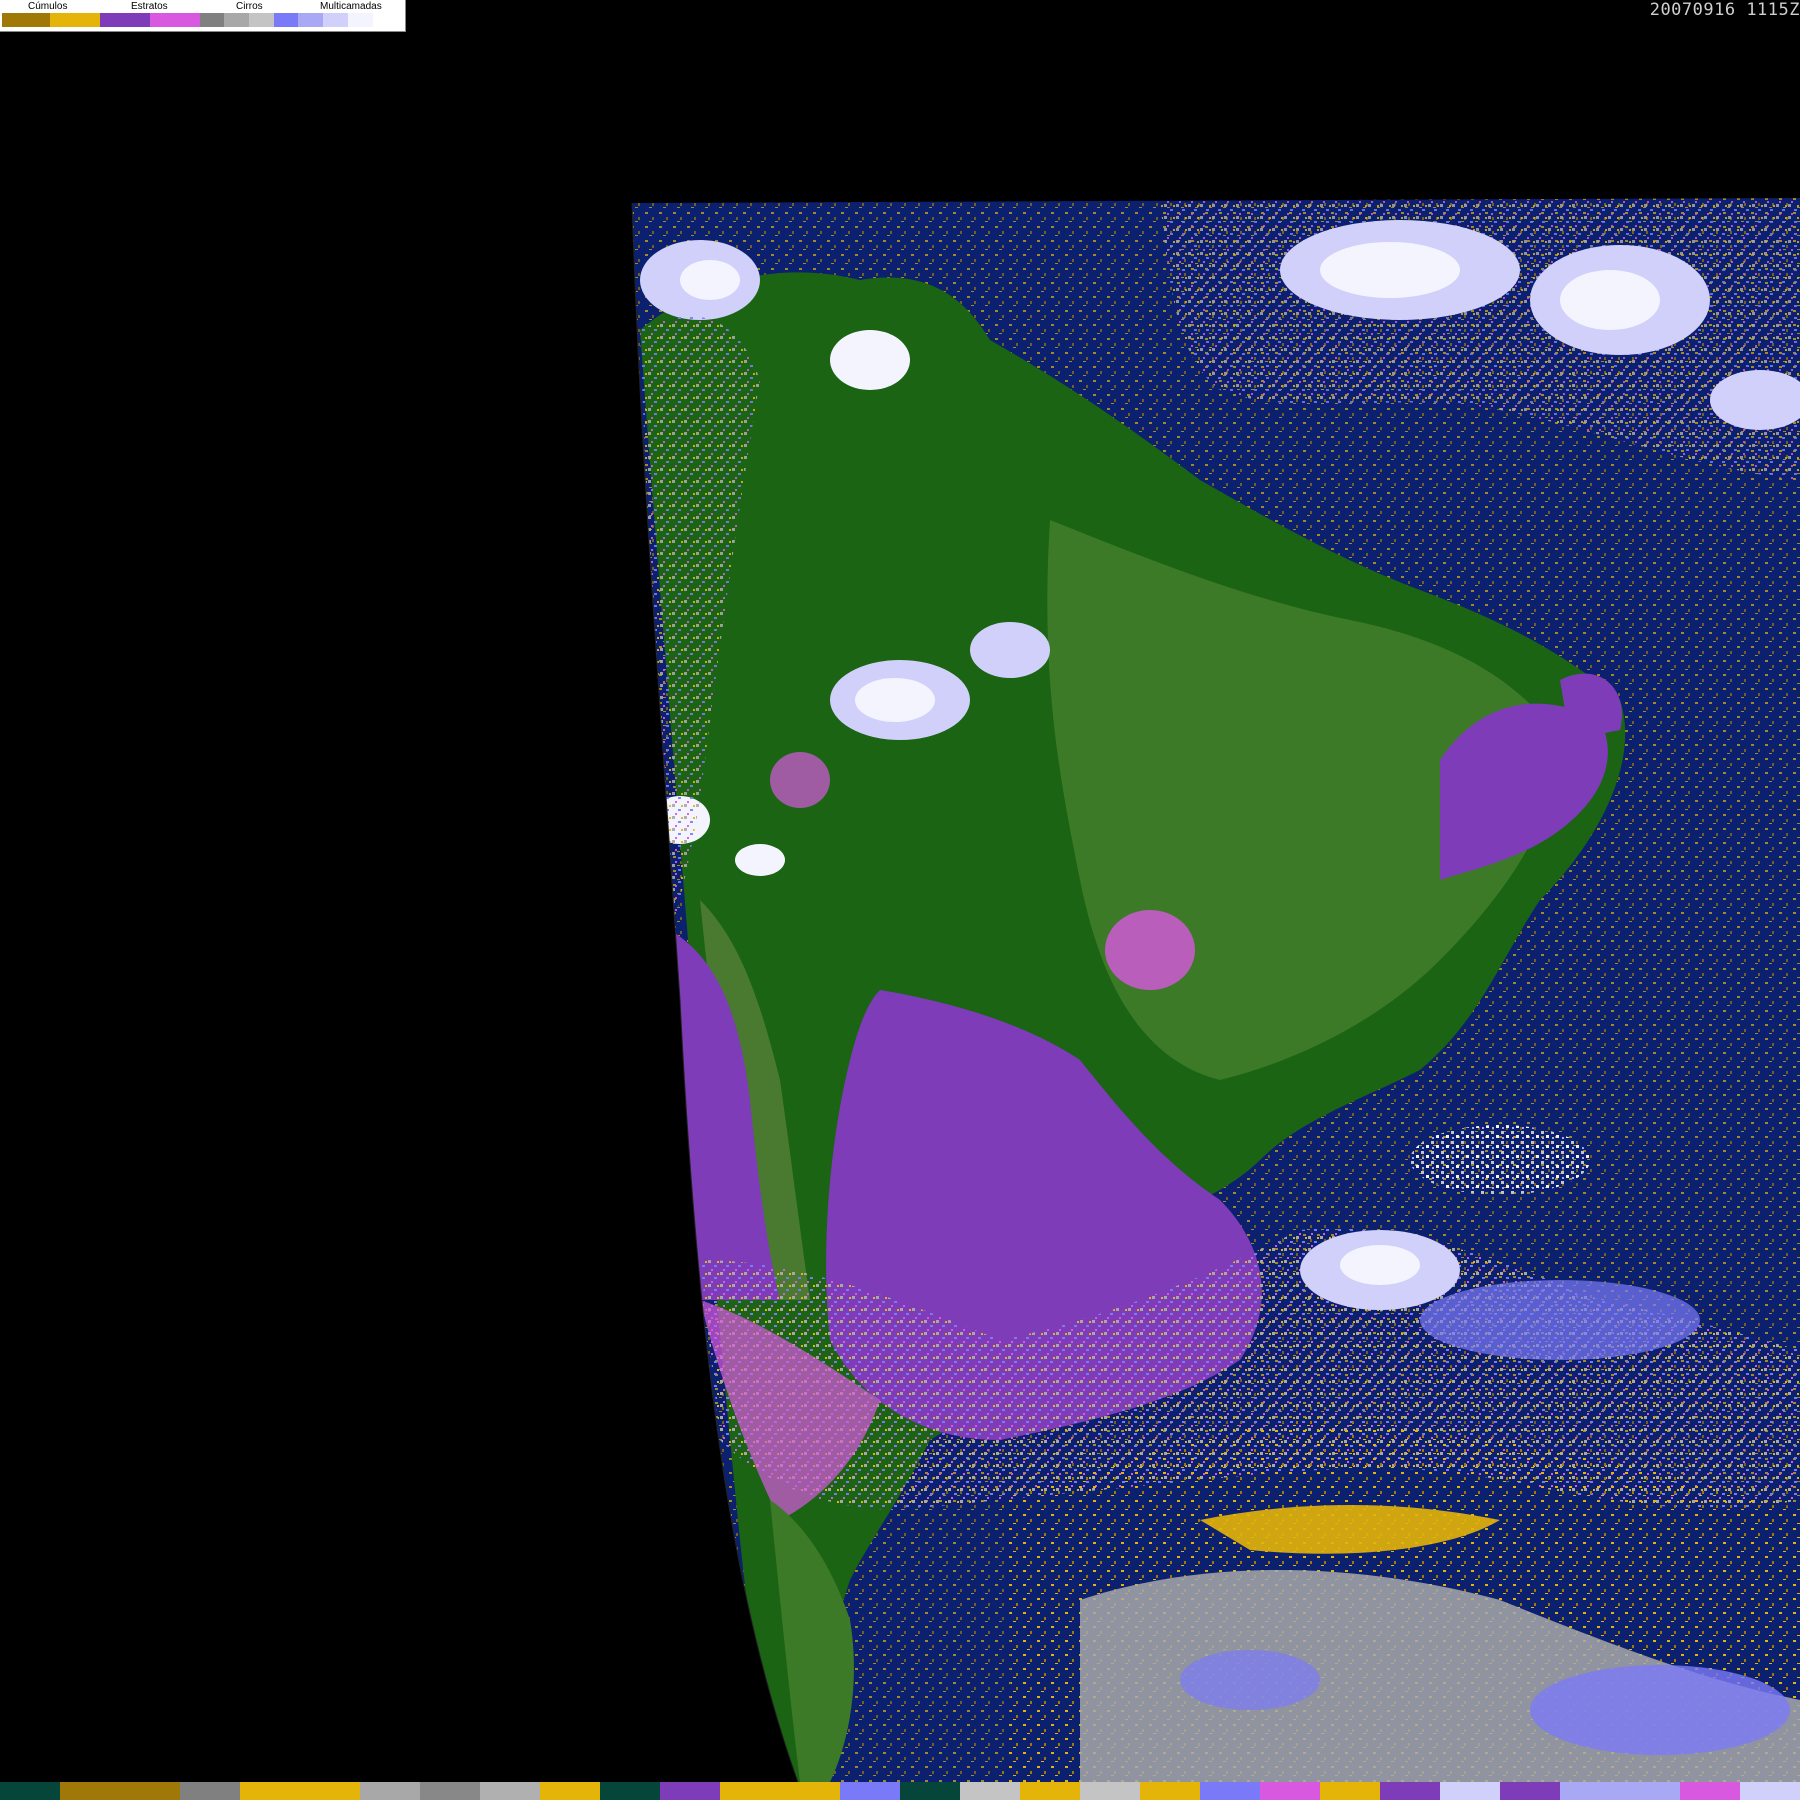 This screenshot has height=1800, width=1800. I want to click on cloud-type-legend: Cúmulos Estratos Cirros Multicamadas, so click(203, 16).